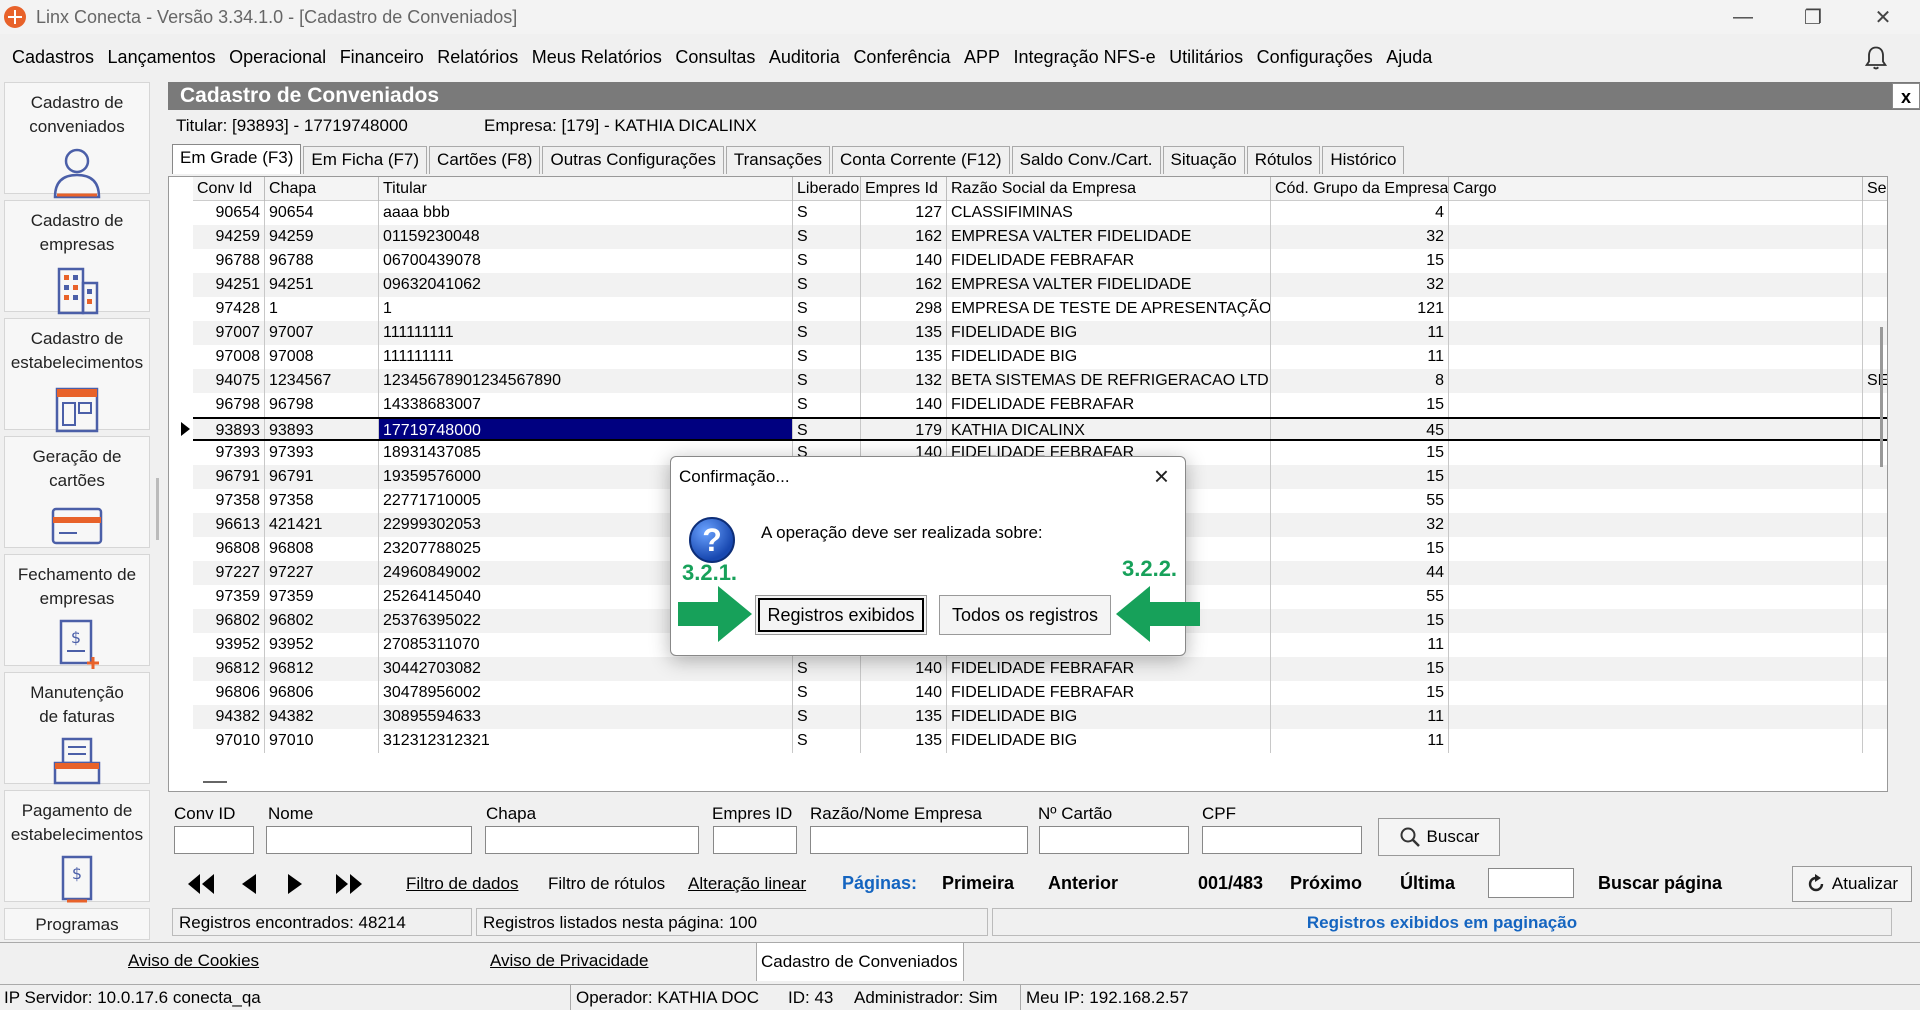 This screenshot has width=1920, height=1010. What do you see at coordinates (1085, 57) in the screenshot?
I see `menu-integracao-nfse: Integração NFS-e` at bounding box center [1085, 57].